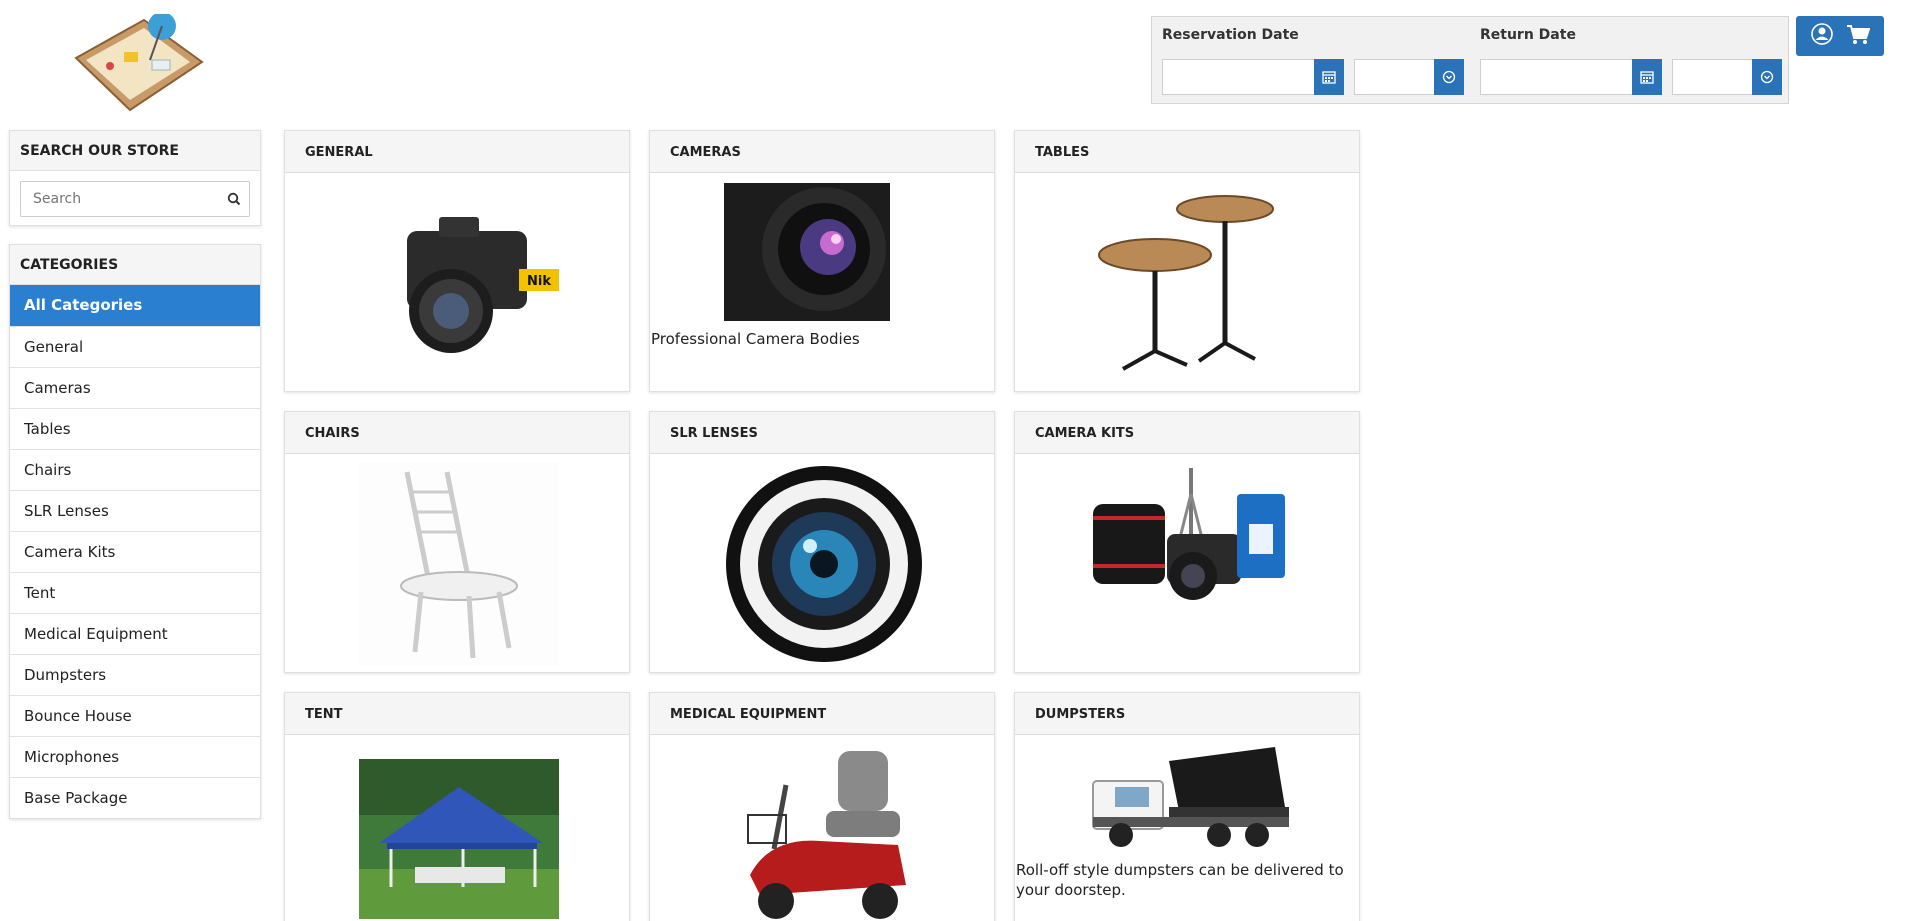 This screenshot has height=921, width=1919. Describe the element at coordinates (135, 633) in the screenshot. I see `category-medical-equipment: Medical Equipment` at that location.